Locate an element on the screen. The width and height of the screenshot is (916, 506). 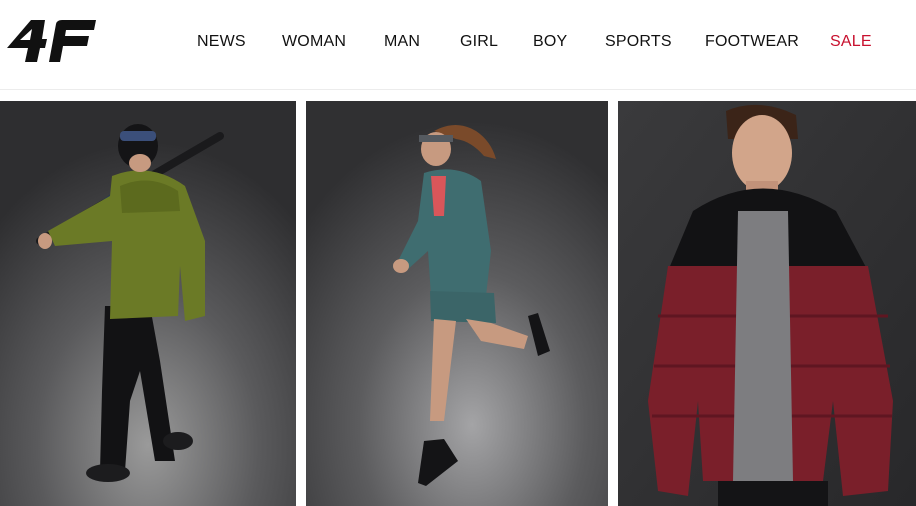
nav-item-sale: SALE is located at coordinates (851, 42).